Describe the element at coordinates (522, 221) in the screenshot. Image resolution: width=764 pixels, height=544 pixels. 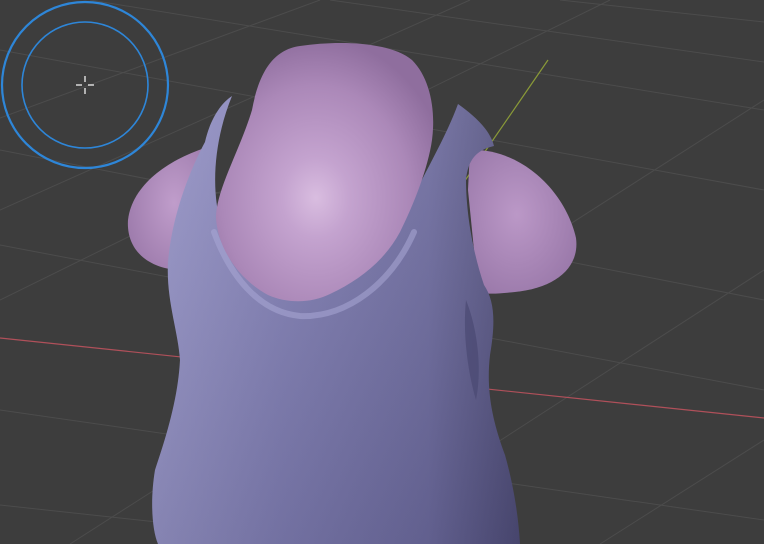
I see `right-arm-mesh` at that location.